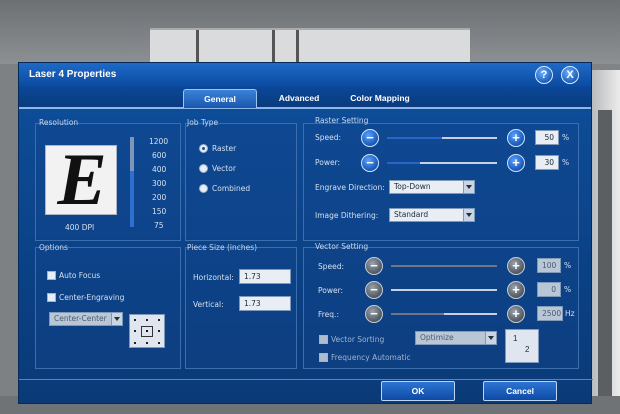  What do you see at coordinates (442, 163) in the screenshot?
I see `raster-power-slider` at bounding box center [442, 163].